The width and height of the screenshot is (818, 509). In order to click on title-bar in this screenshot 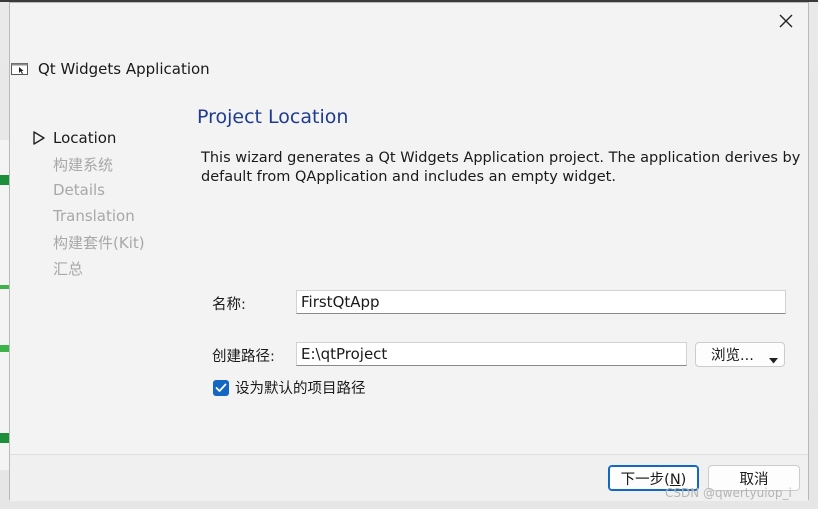, I will do `click(409, 21)`.